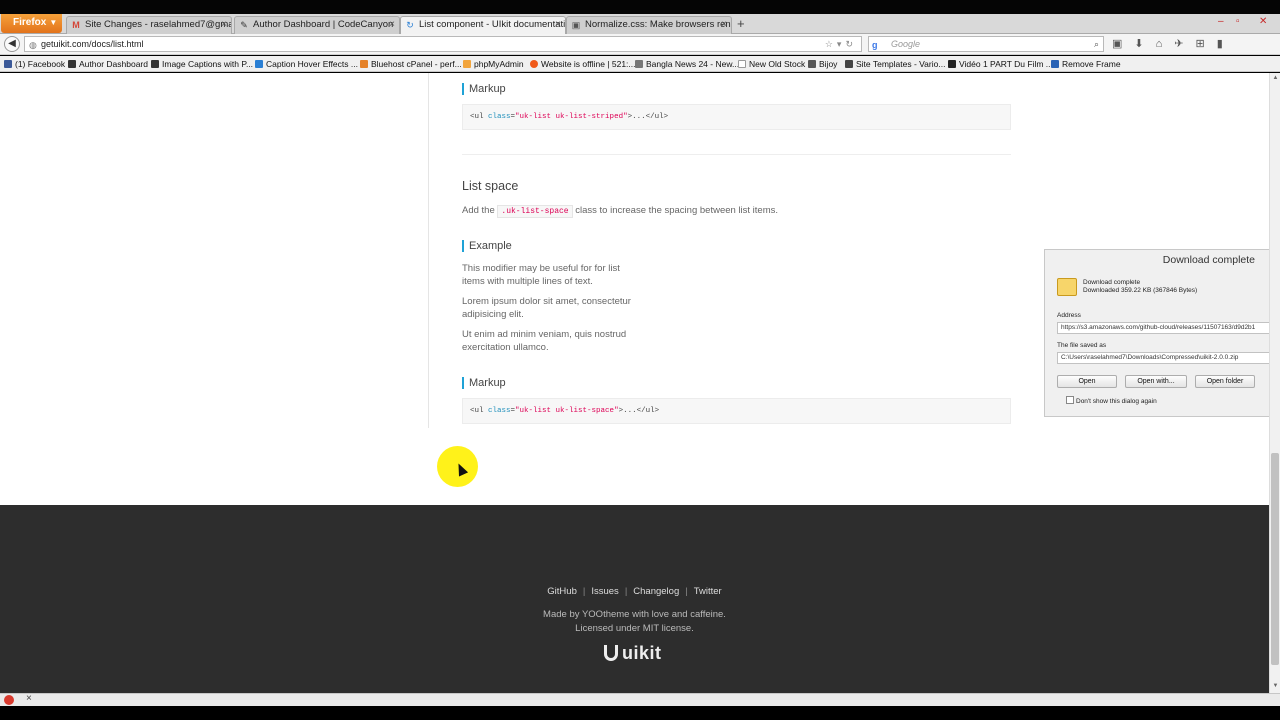  I want to click on back-button: ◀, so click(12, 44).